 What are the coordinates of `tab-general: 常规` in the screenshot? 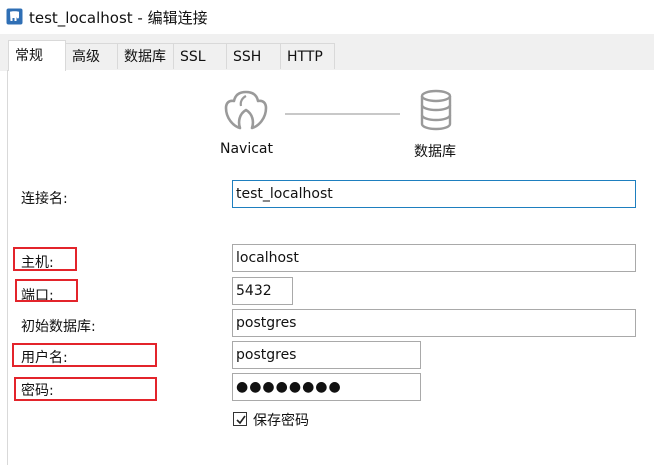 It's located at (37, 55).